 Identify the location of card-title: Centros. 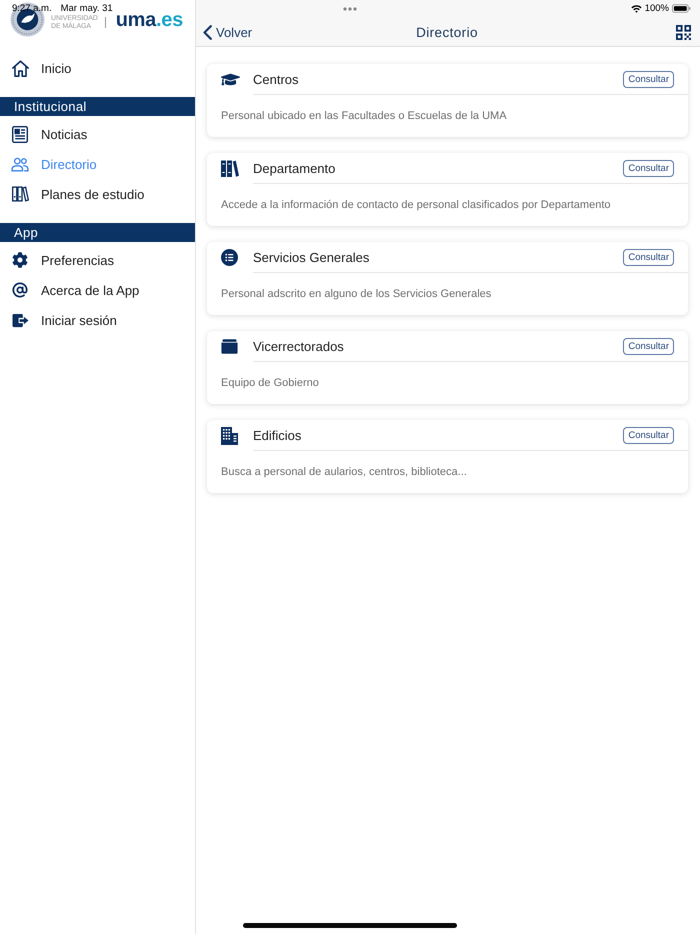
(276, 79).